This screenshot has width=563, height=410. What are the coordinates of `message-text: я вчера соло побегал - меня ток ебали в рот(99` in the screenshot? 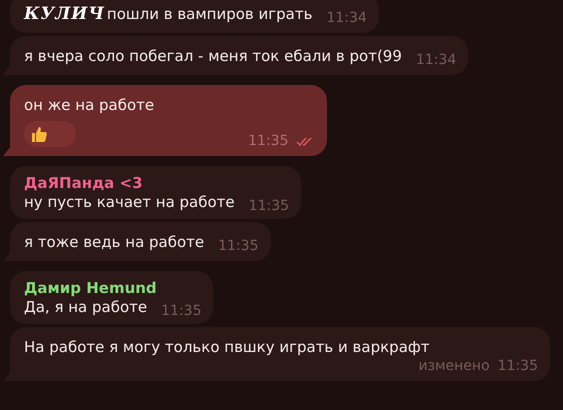 It's located at (213, 56).